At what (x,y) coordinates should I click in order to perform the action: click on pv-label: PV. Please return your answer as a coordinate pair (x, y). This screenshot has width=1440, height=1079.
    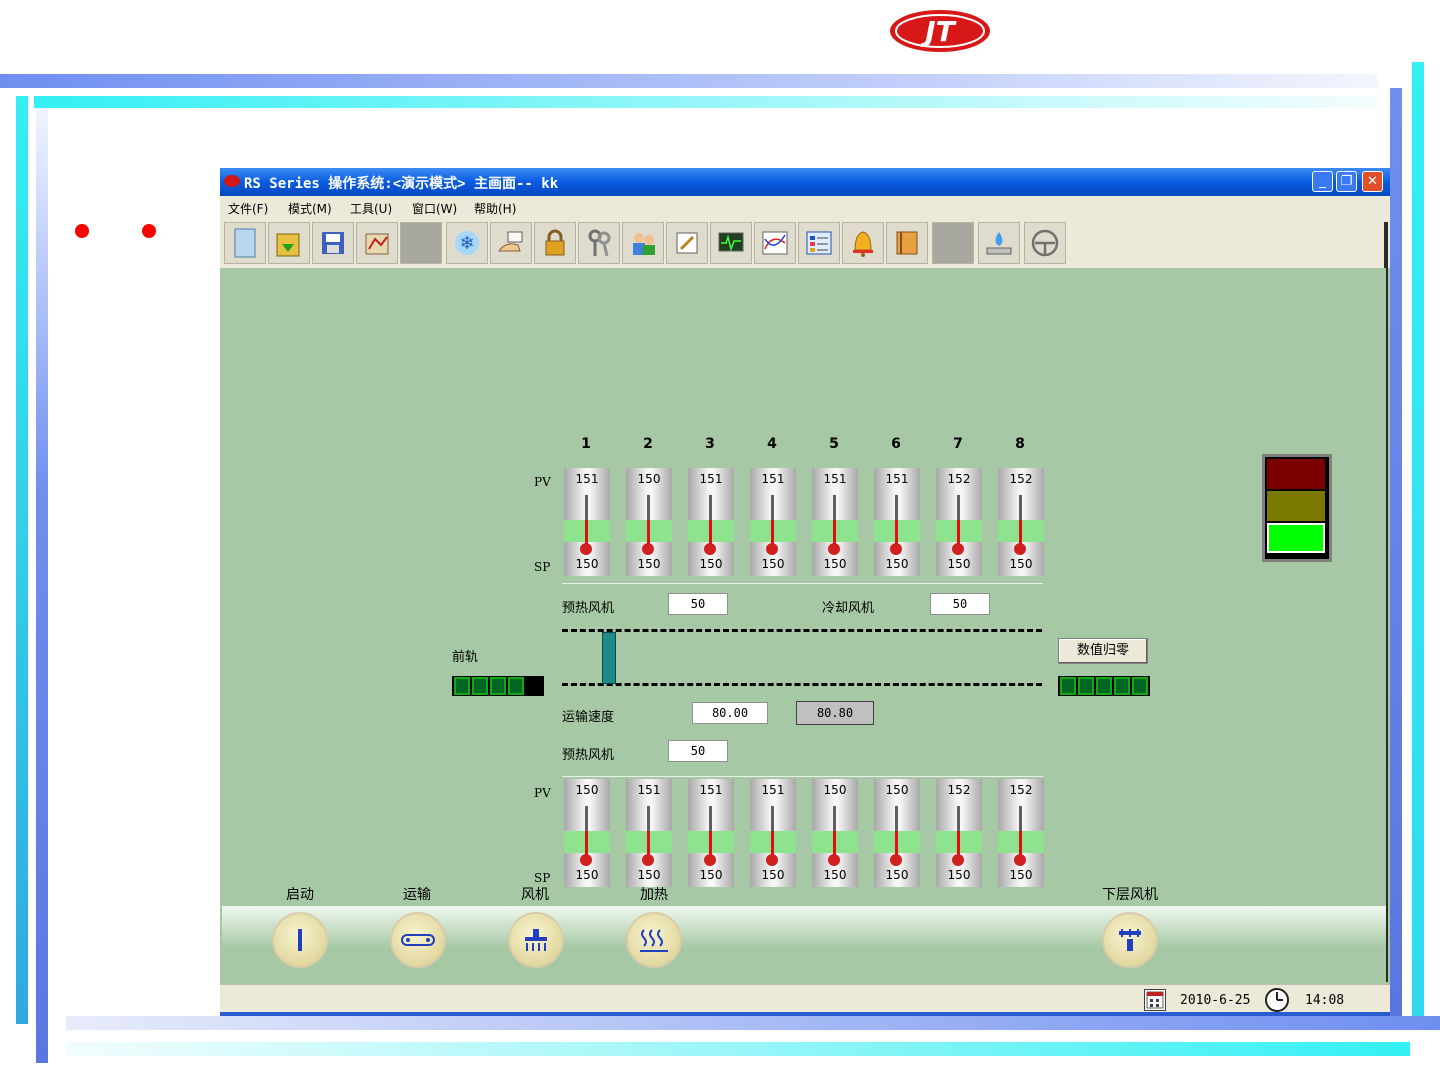
    Looking at the image, I should click on (542, 482).